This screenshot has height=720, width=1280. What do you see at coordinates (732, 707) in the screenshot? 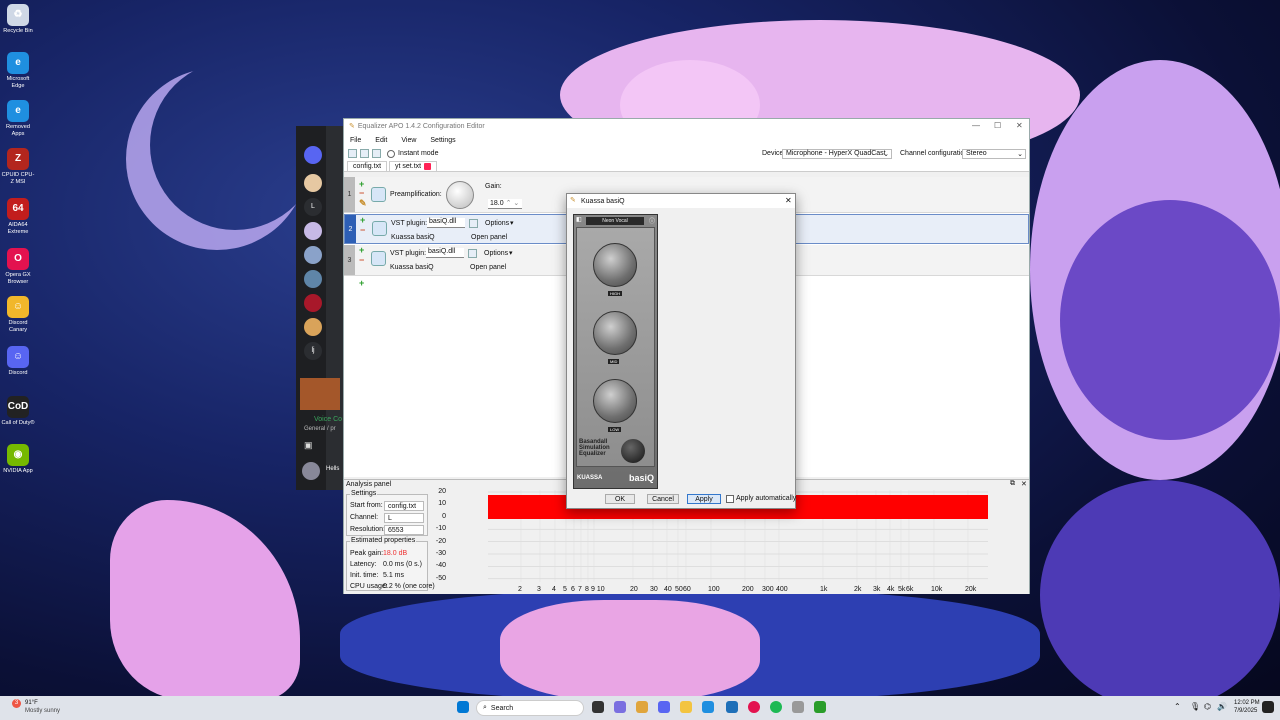
I see `store-icon` at bounding box center [732, 707].